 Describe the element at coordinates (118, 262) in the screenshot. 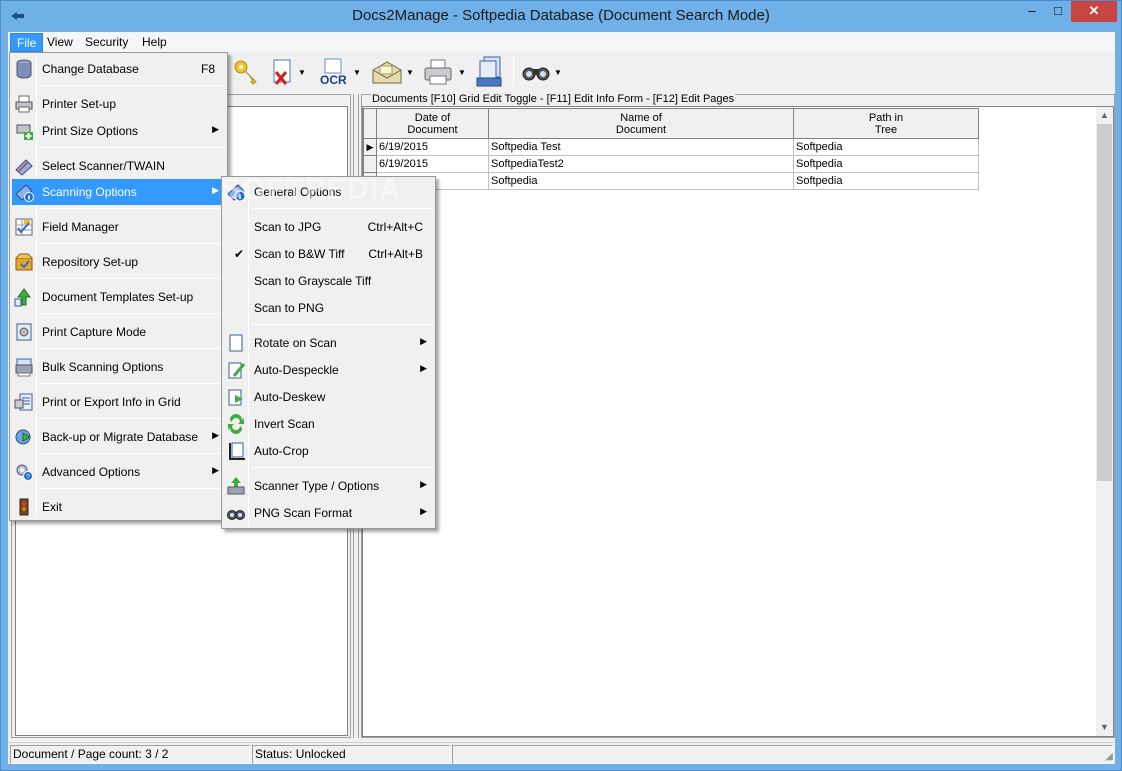

I see `menu-item-repository-setup: Repository Set-up` at that location.